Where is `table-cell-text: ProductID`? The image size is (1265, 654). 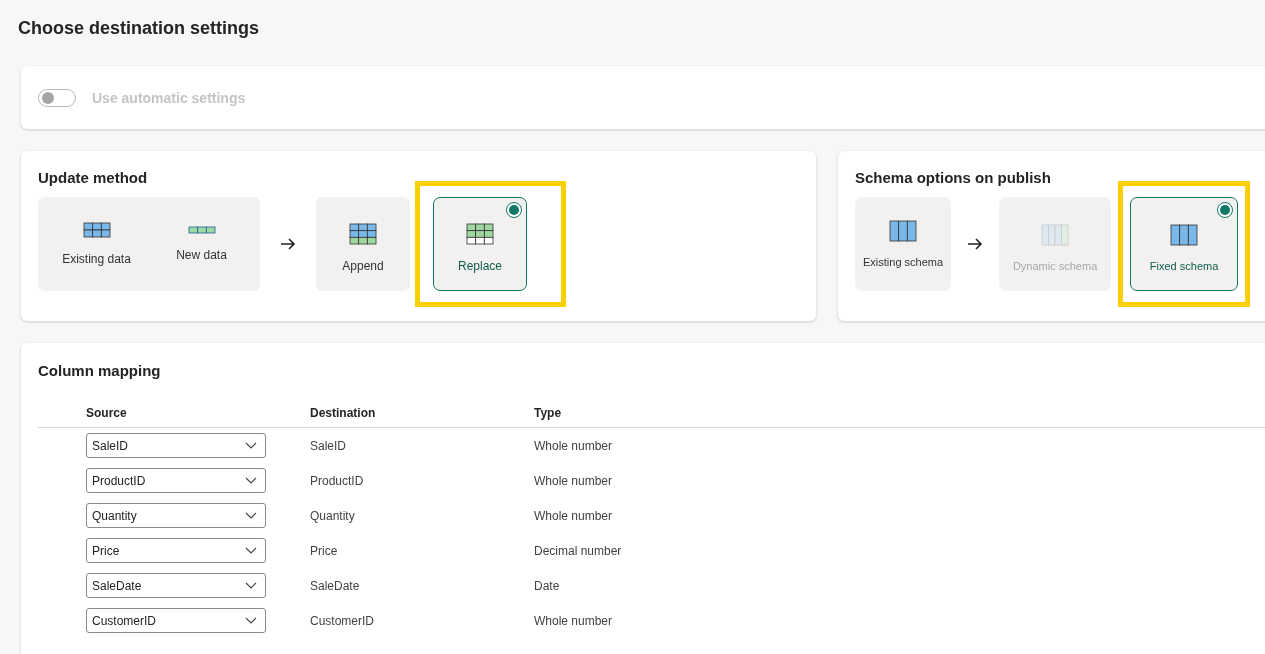 table-cell-text: ProductID is located at coordinates (337, 480).